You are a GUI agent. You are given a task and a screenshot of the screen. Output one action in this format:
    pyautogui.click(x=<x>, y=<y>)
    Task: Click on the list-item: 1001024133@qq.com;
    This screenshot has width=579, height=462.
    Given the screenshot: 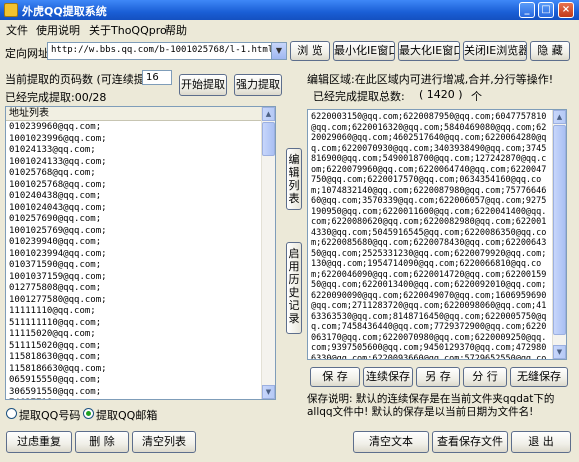 What is the action you would take?
    pyautogui.click(x=135, y=163)
    